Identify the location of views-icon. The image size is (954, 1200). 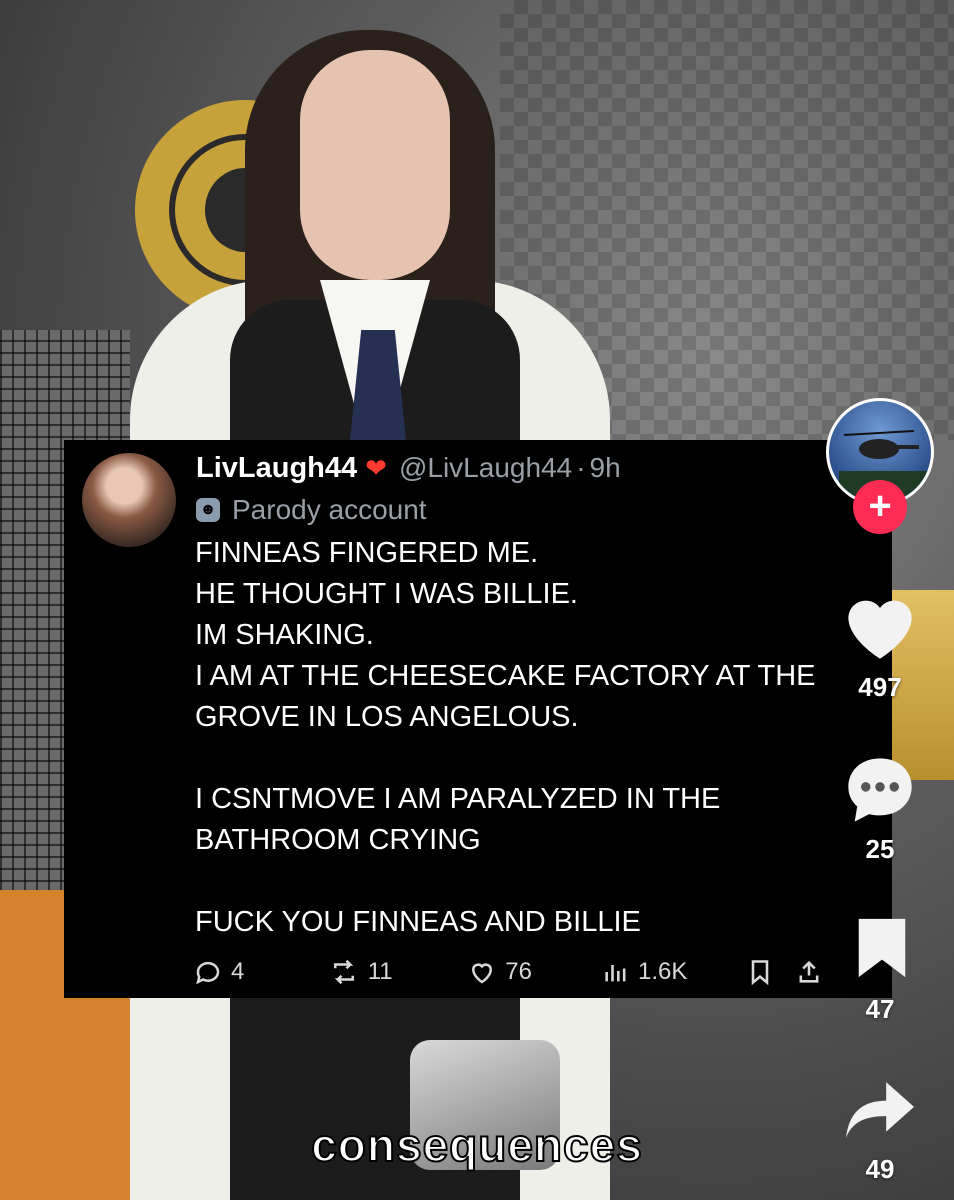
(615, 973).